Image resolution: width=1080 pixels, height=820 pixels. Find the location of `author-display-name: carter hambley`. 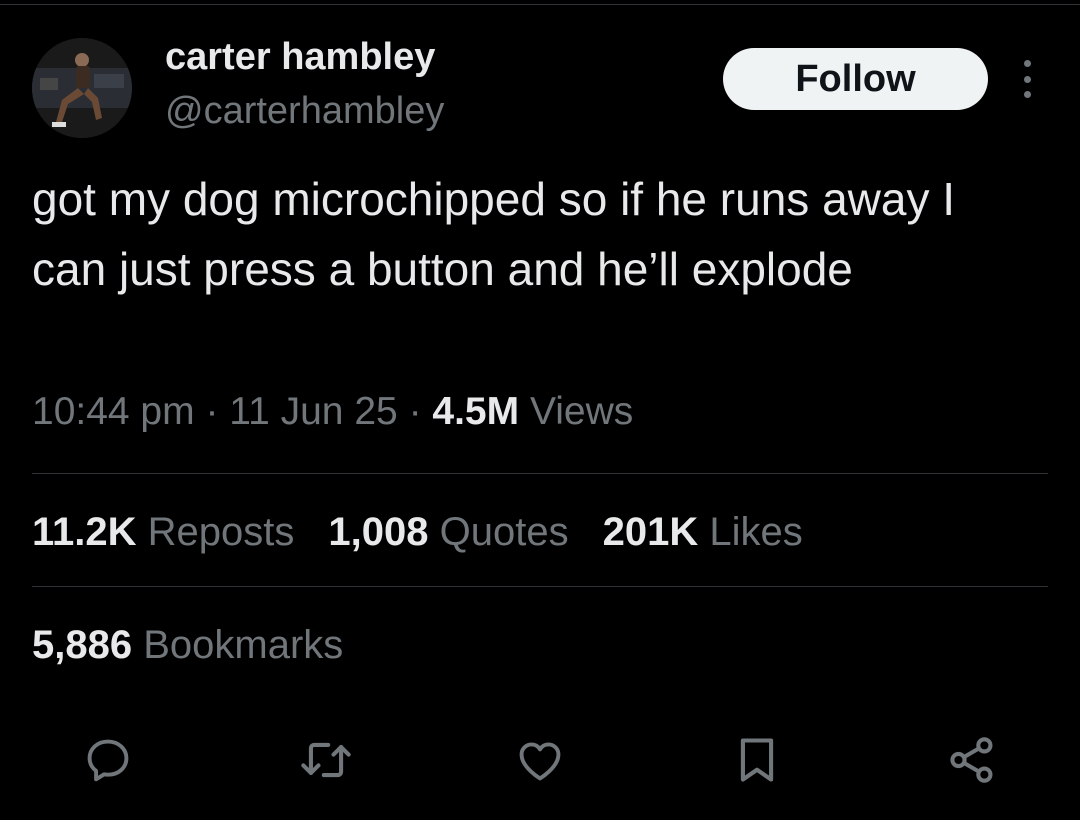

author-display-name: carter hambley is located at coordinates (300, 57).